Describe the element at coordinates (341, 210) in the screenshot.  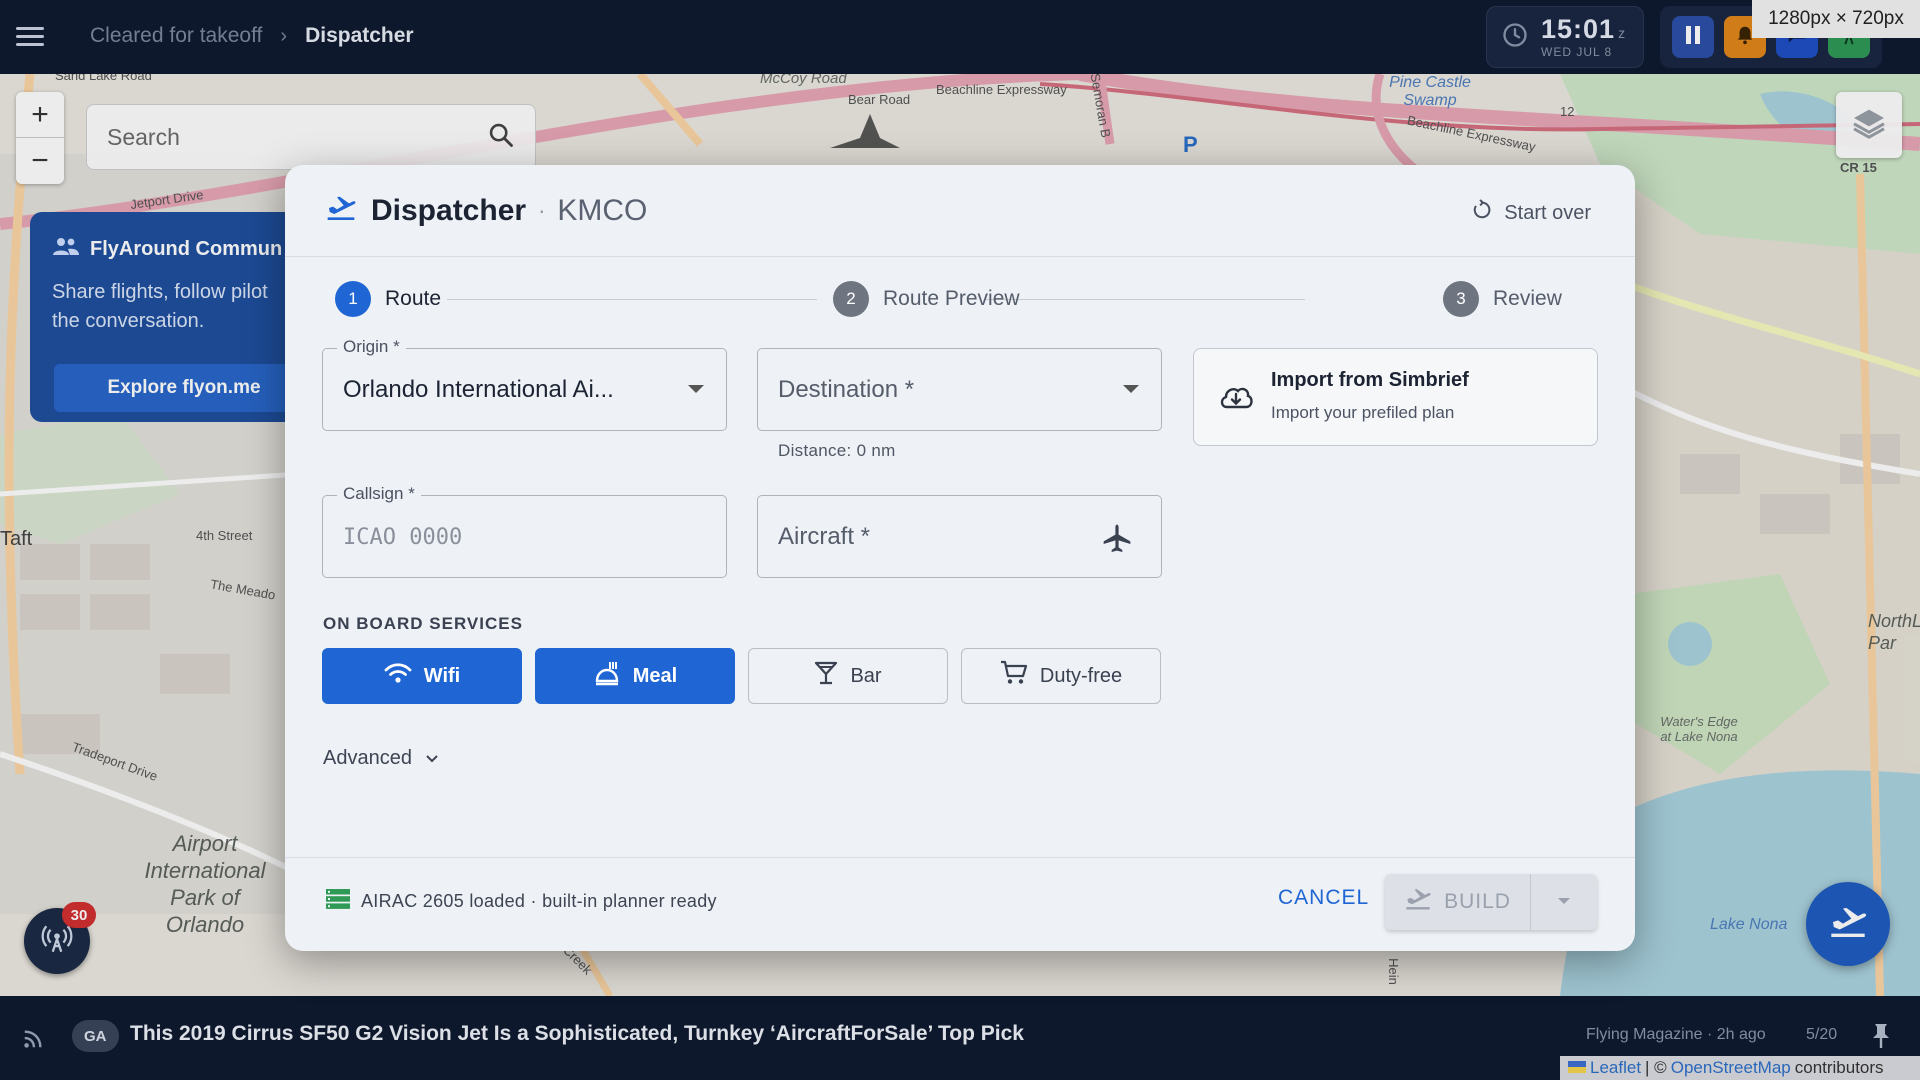
I see `departure-plane-icon` at that location.